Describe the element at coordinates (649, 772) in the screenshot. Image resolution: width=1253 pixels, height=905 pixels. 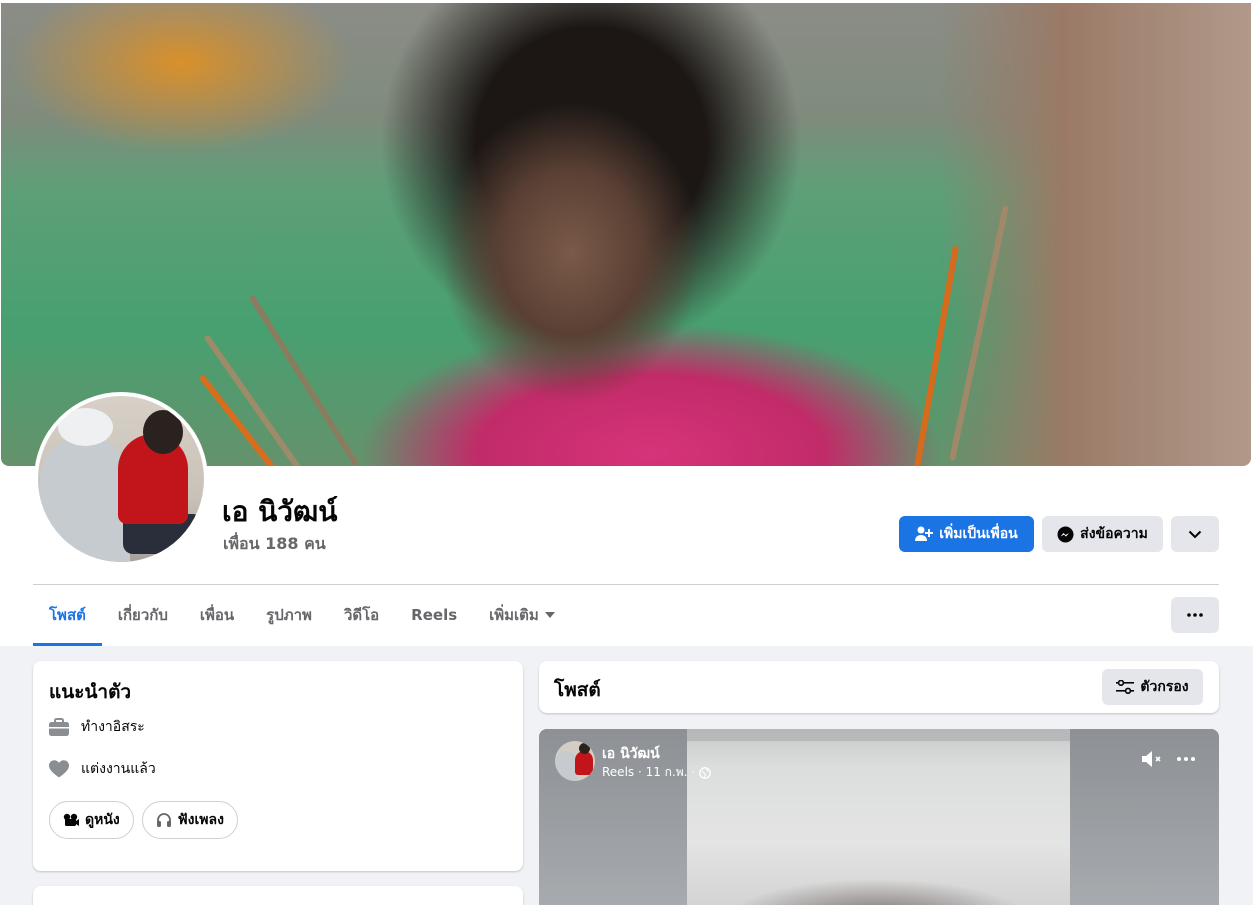
I see `reel-meta-text: Reels · 11 ก.พ. ·` at that location.